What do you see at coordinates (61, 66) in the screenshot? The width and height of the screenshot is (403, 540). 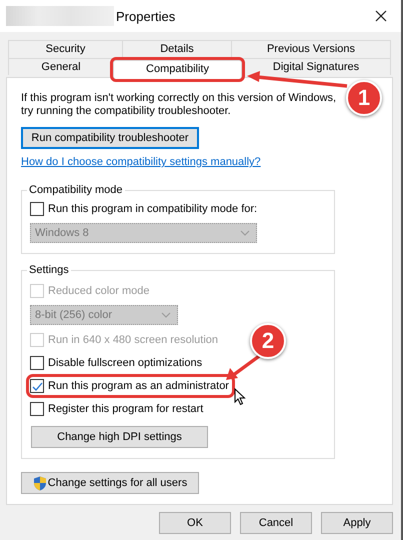 I see `tab: General` at bounding box center [61, 66].